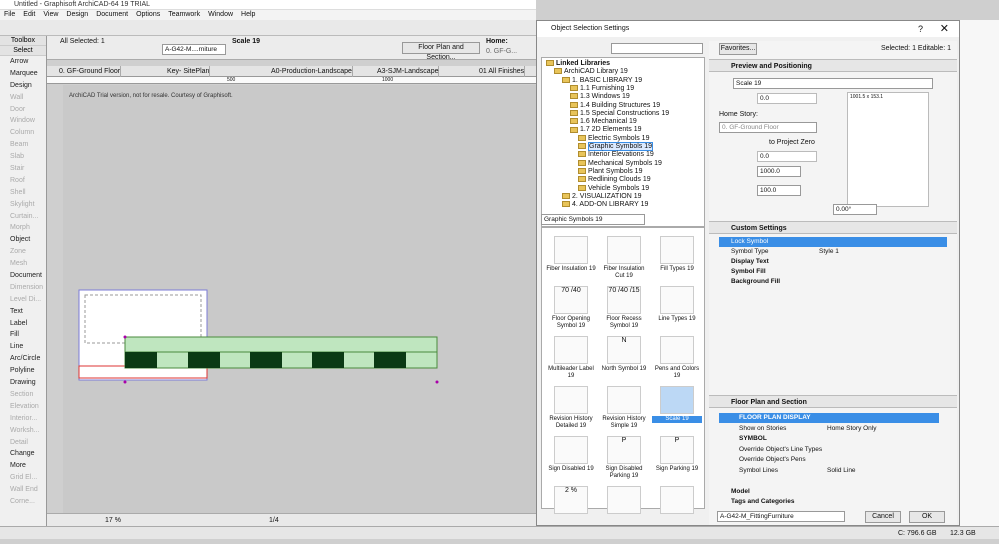 The height and width of the screenshot is (544, 999). What do you see at coordinates (23, 121) in the screenshot?
I see `toolbox-item: Window` at bounding box center [23, 121].